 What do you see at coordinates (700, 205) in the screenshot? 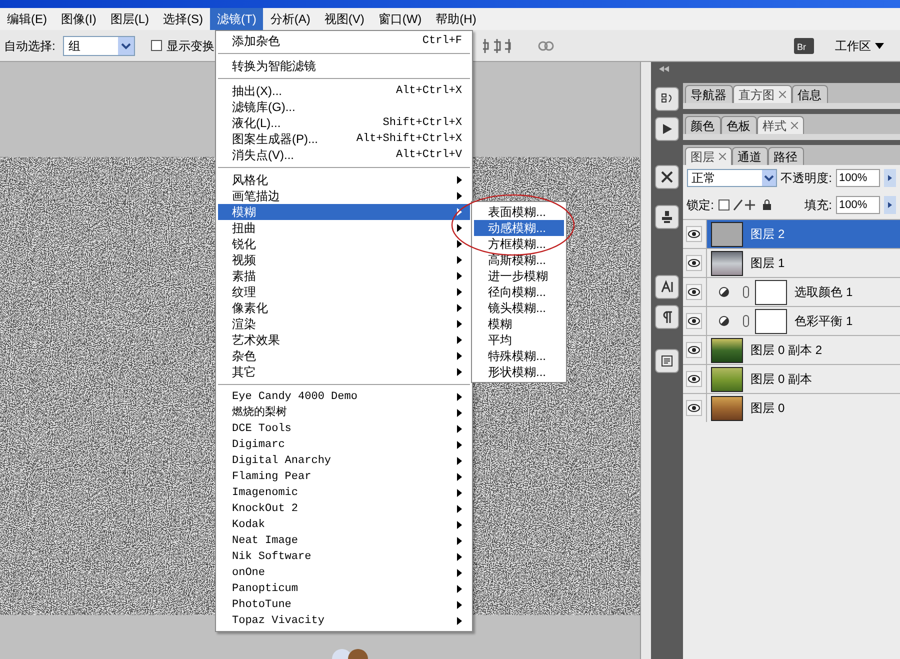
I see `lock-label: 锁定:` at bounding box center [700, 205].